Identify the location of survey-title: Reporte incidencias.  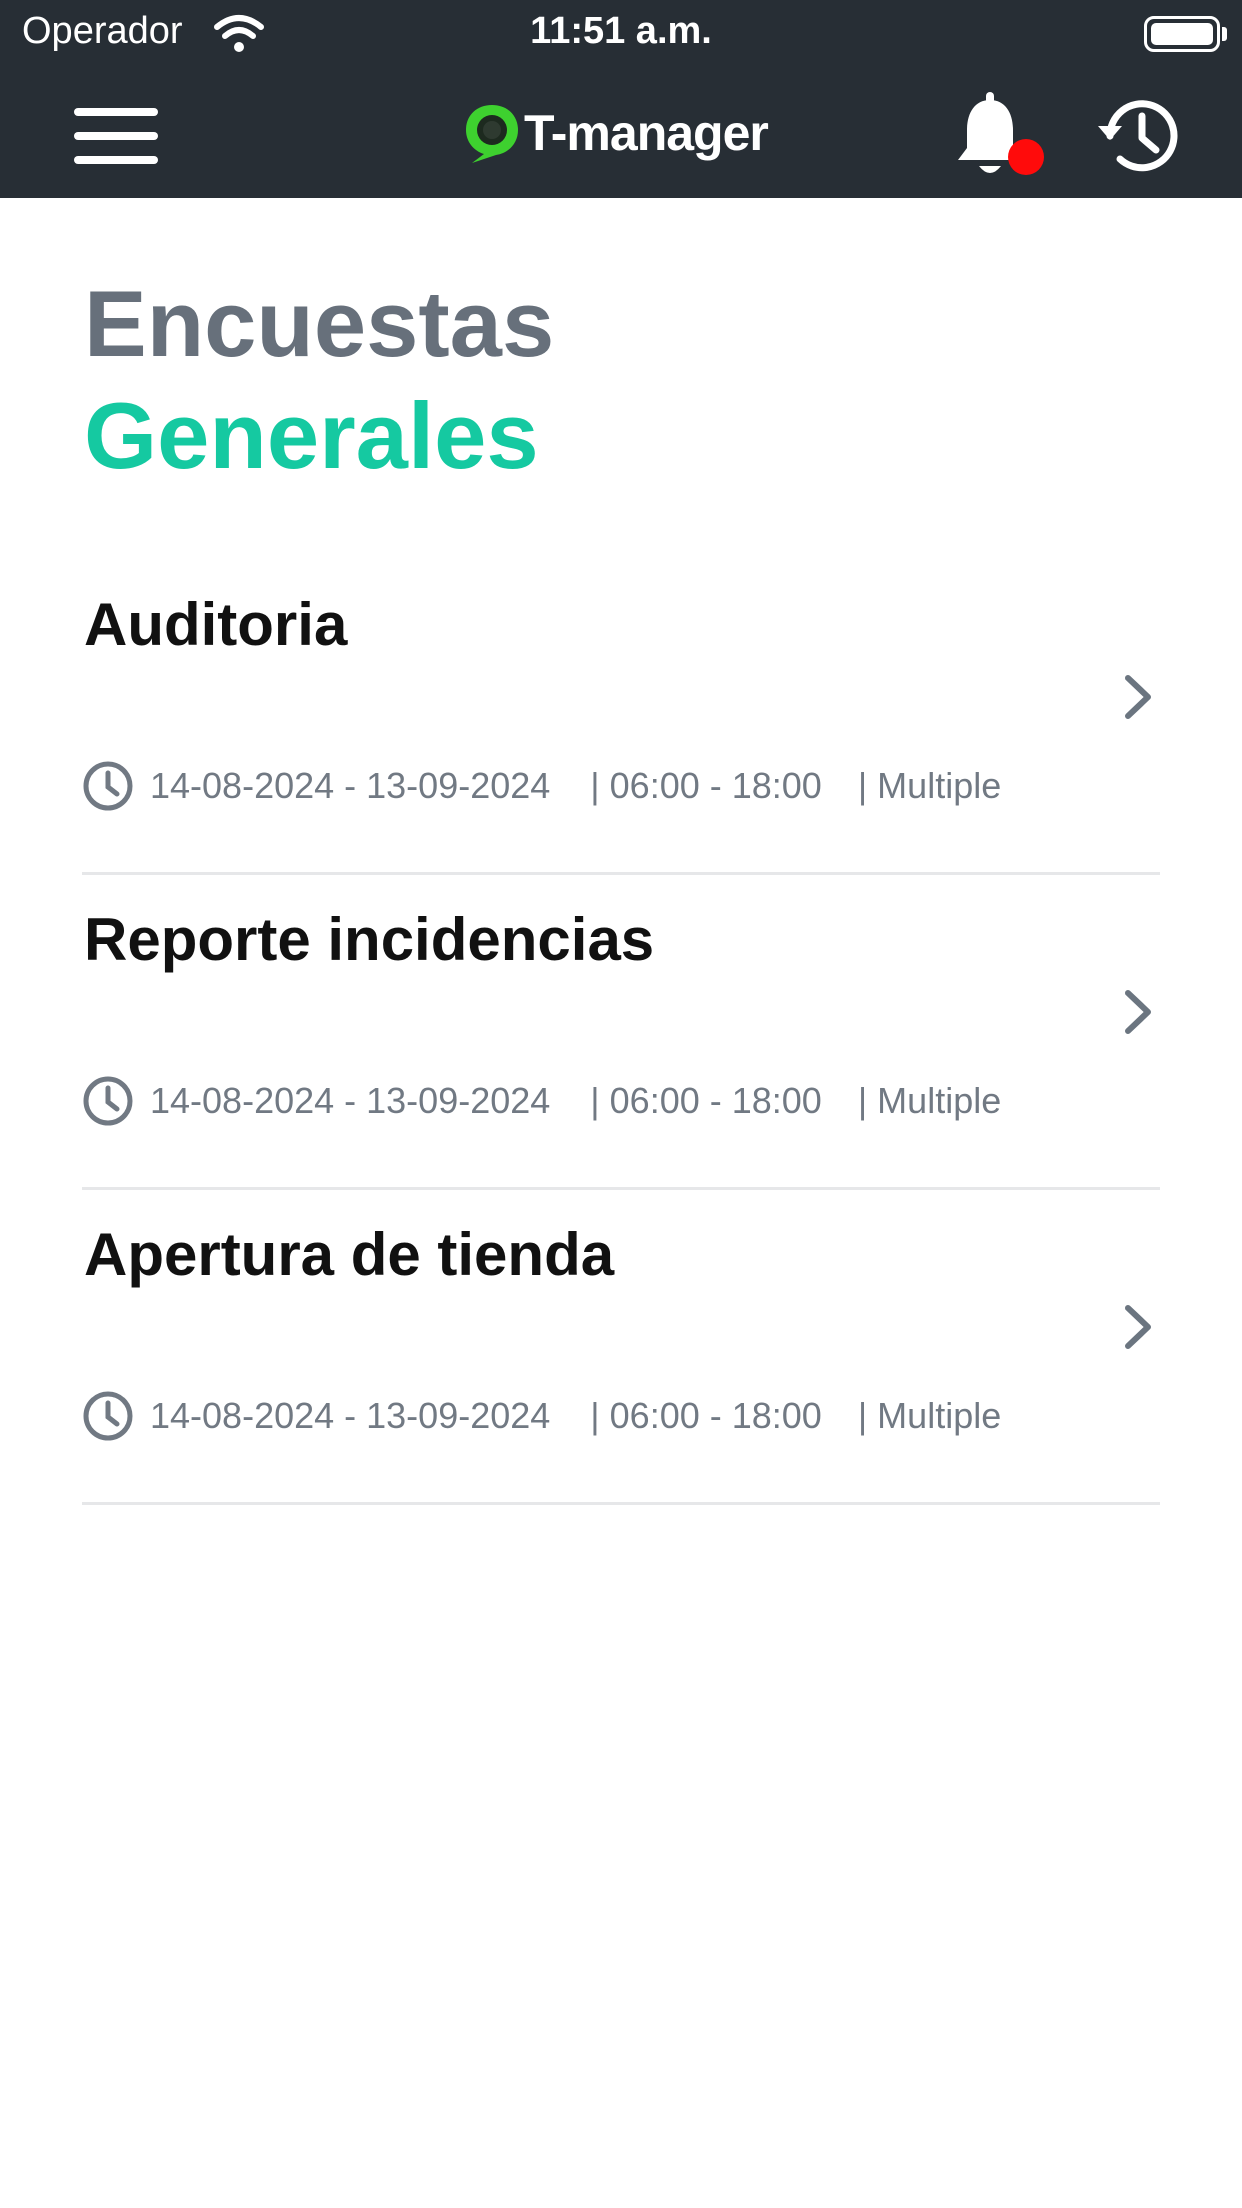
(369, 939).